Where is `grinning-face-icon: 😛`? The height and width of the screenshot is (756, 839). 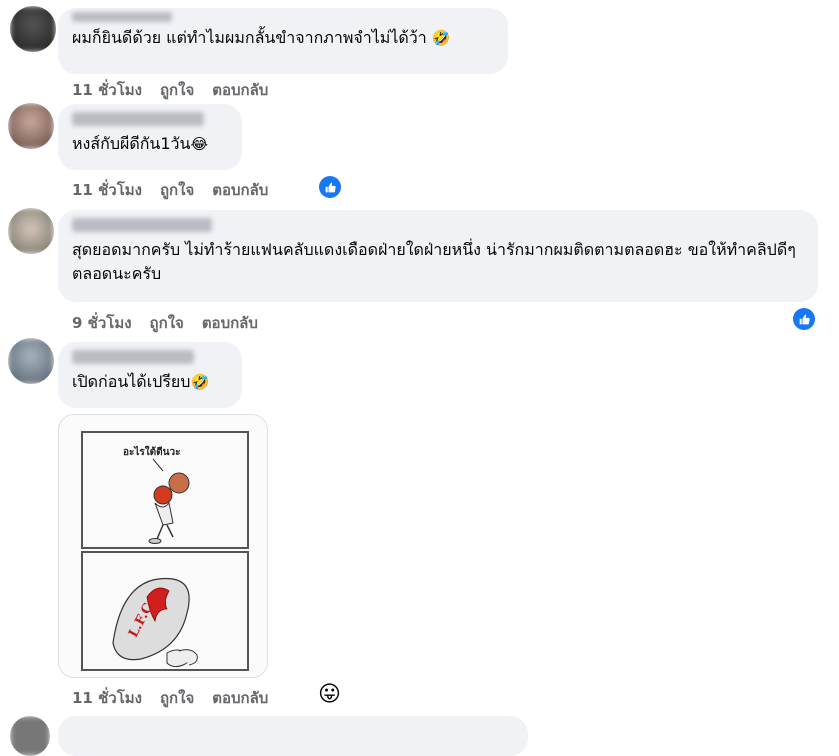
grinning-face-icon: 😛 is located at coordinates (329, 694).